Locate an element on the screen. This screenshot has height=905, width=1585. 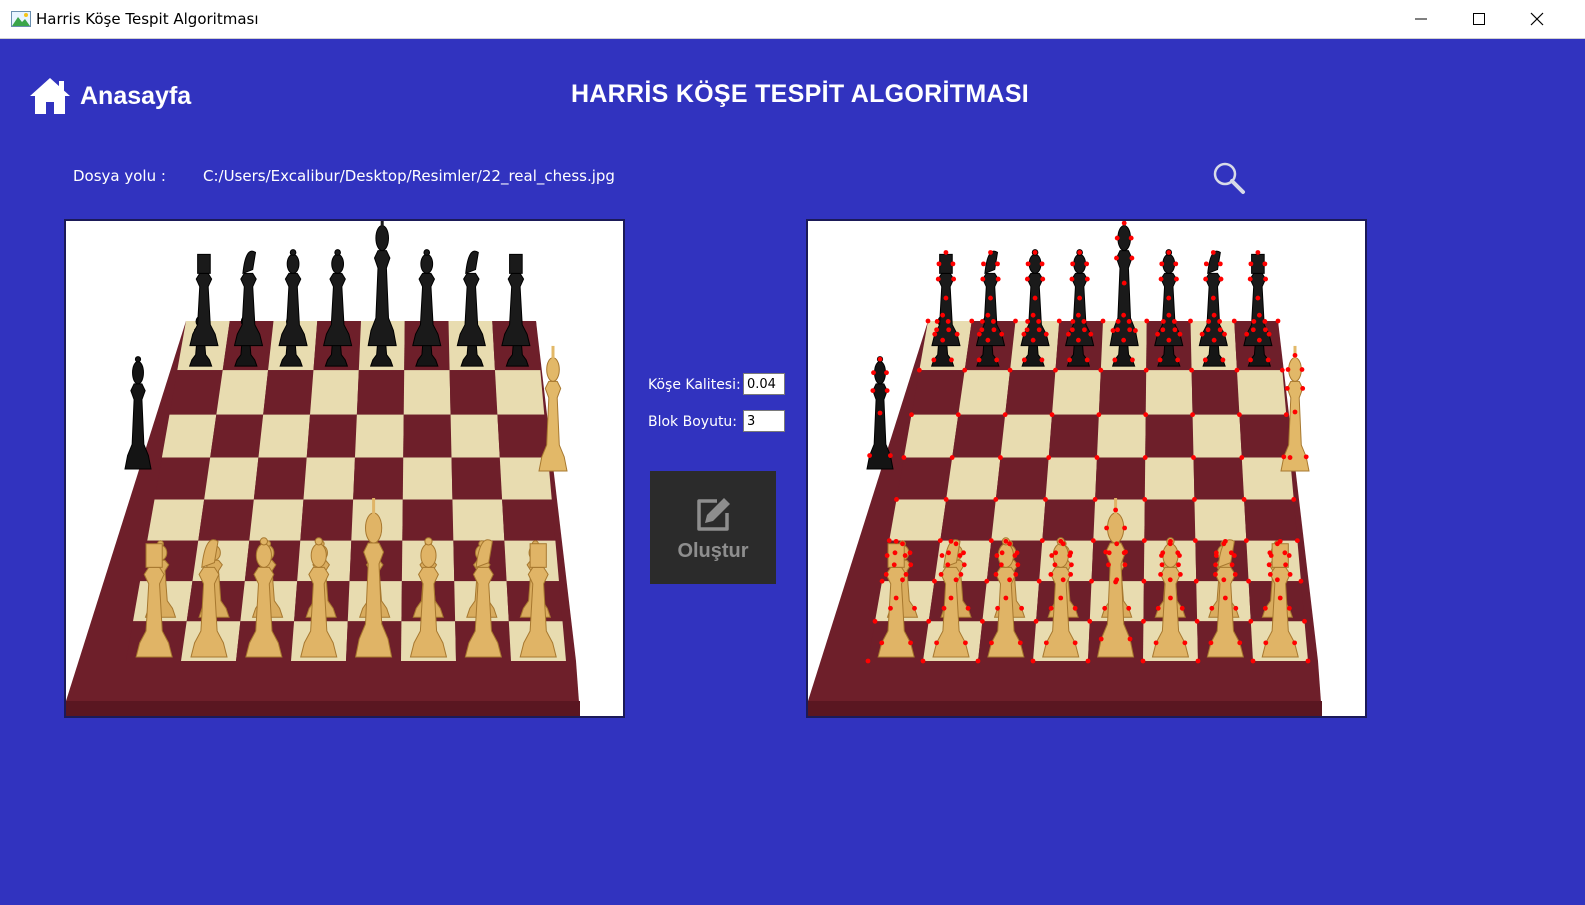
minimize-button is located at coordinates (1421, 19).